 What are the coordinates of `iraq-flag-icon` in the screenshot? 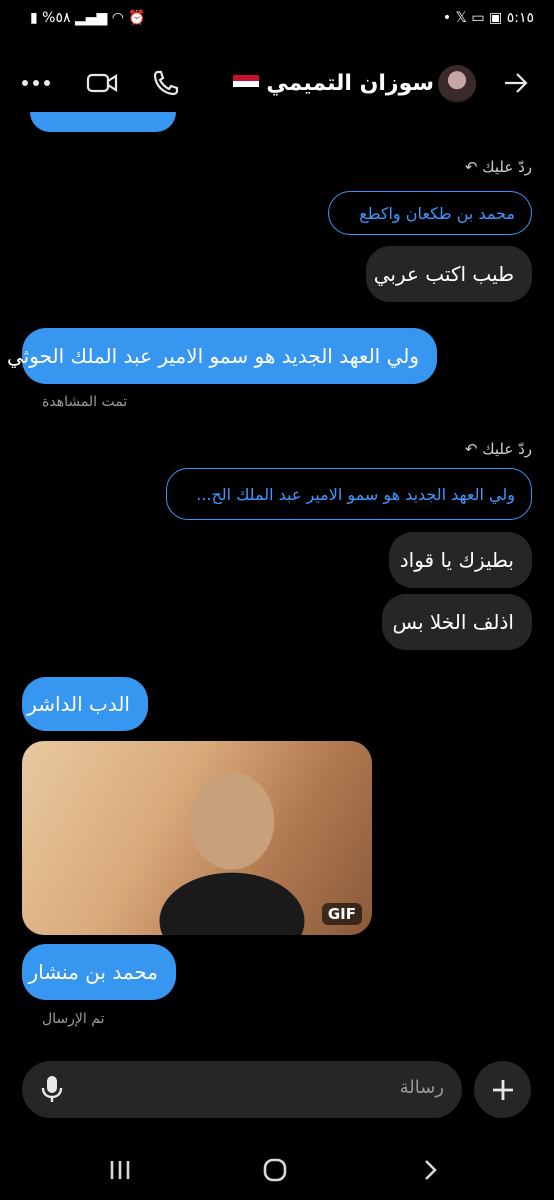 It's located at (245, 84).